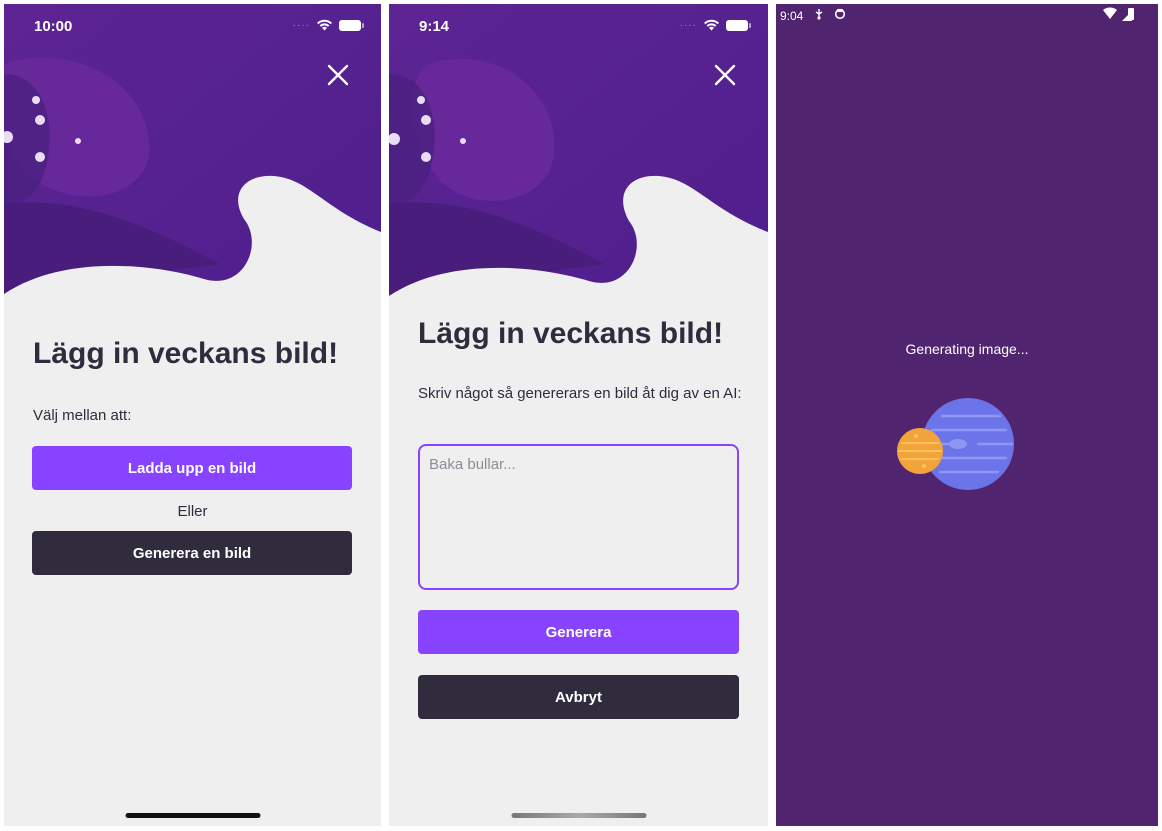 The height and width of the screenshot is (831, 1162). What do you see at coordinates (192, 553) in the screenshot?
I see `generate-image-button: Generera en bild` at bounding box center [192, 553].